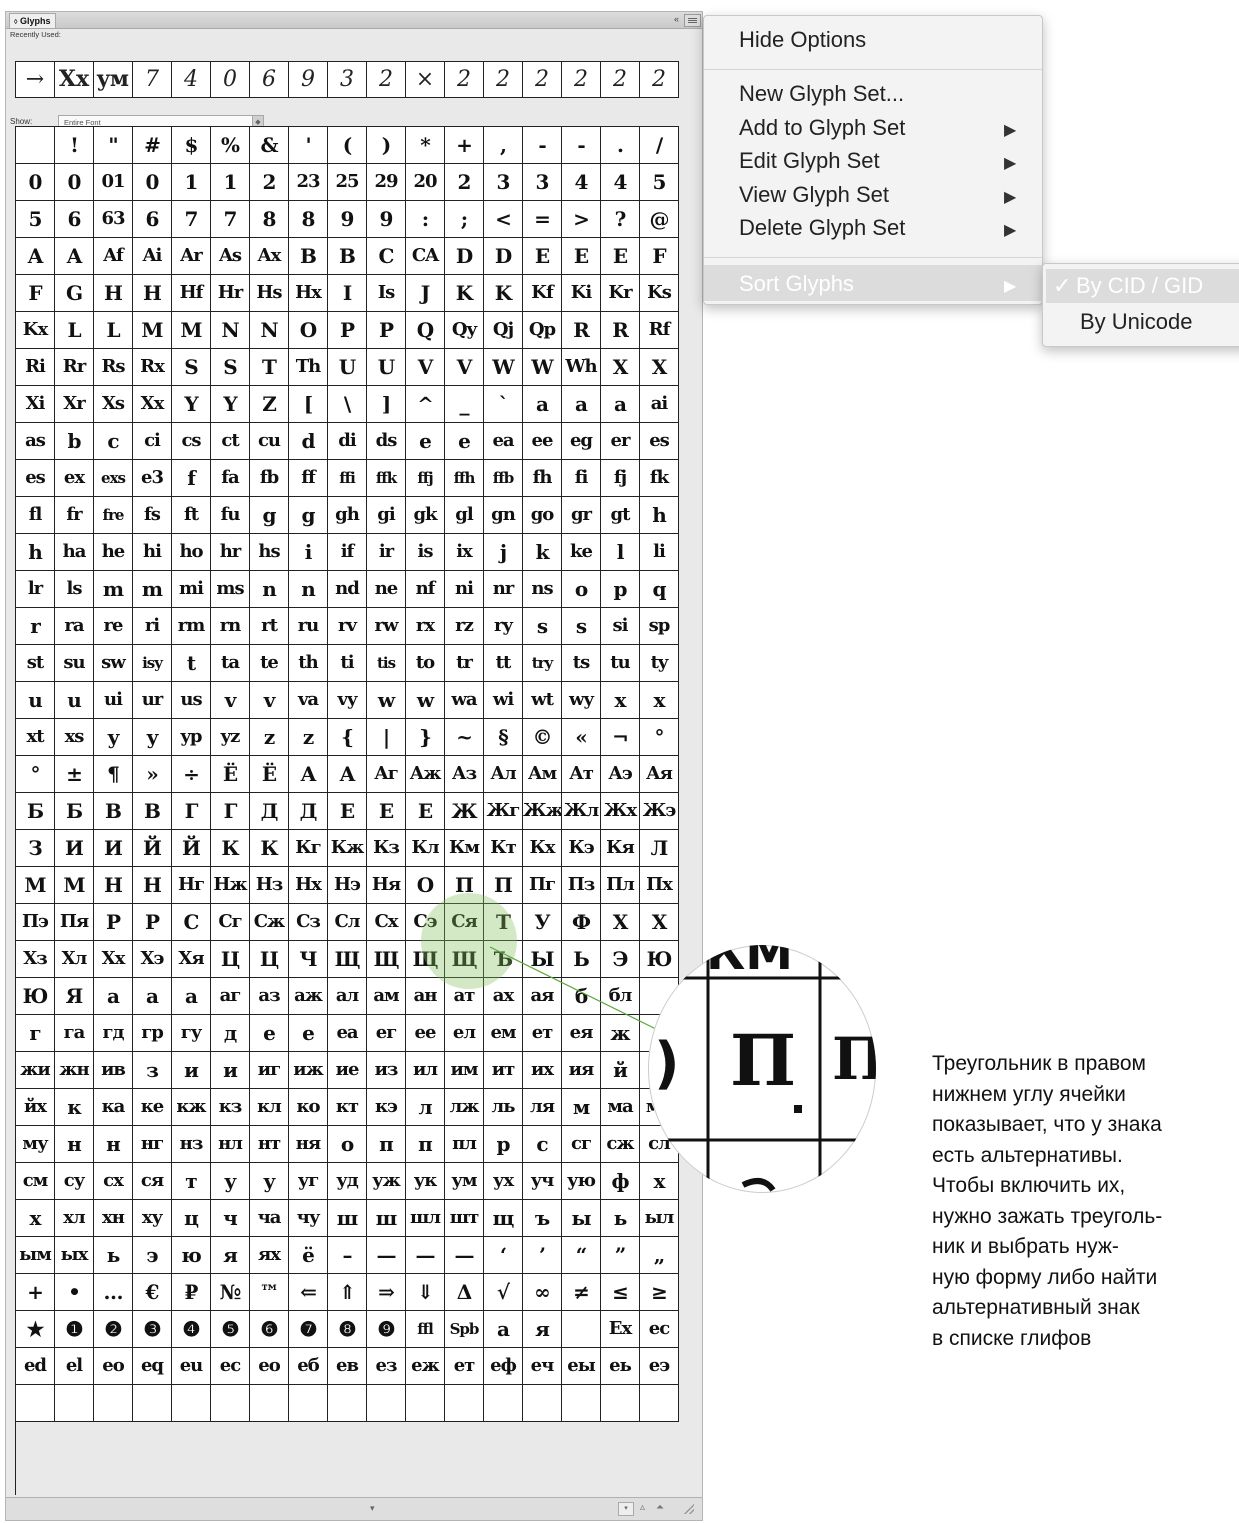 The image size is (1239, 1523). What do you see at coordinates (763, 1060) in the screenshot?
I see `magnified-glyph-main: П` at bounding box center [763, 1060].